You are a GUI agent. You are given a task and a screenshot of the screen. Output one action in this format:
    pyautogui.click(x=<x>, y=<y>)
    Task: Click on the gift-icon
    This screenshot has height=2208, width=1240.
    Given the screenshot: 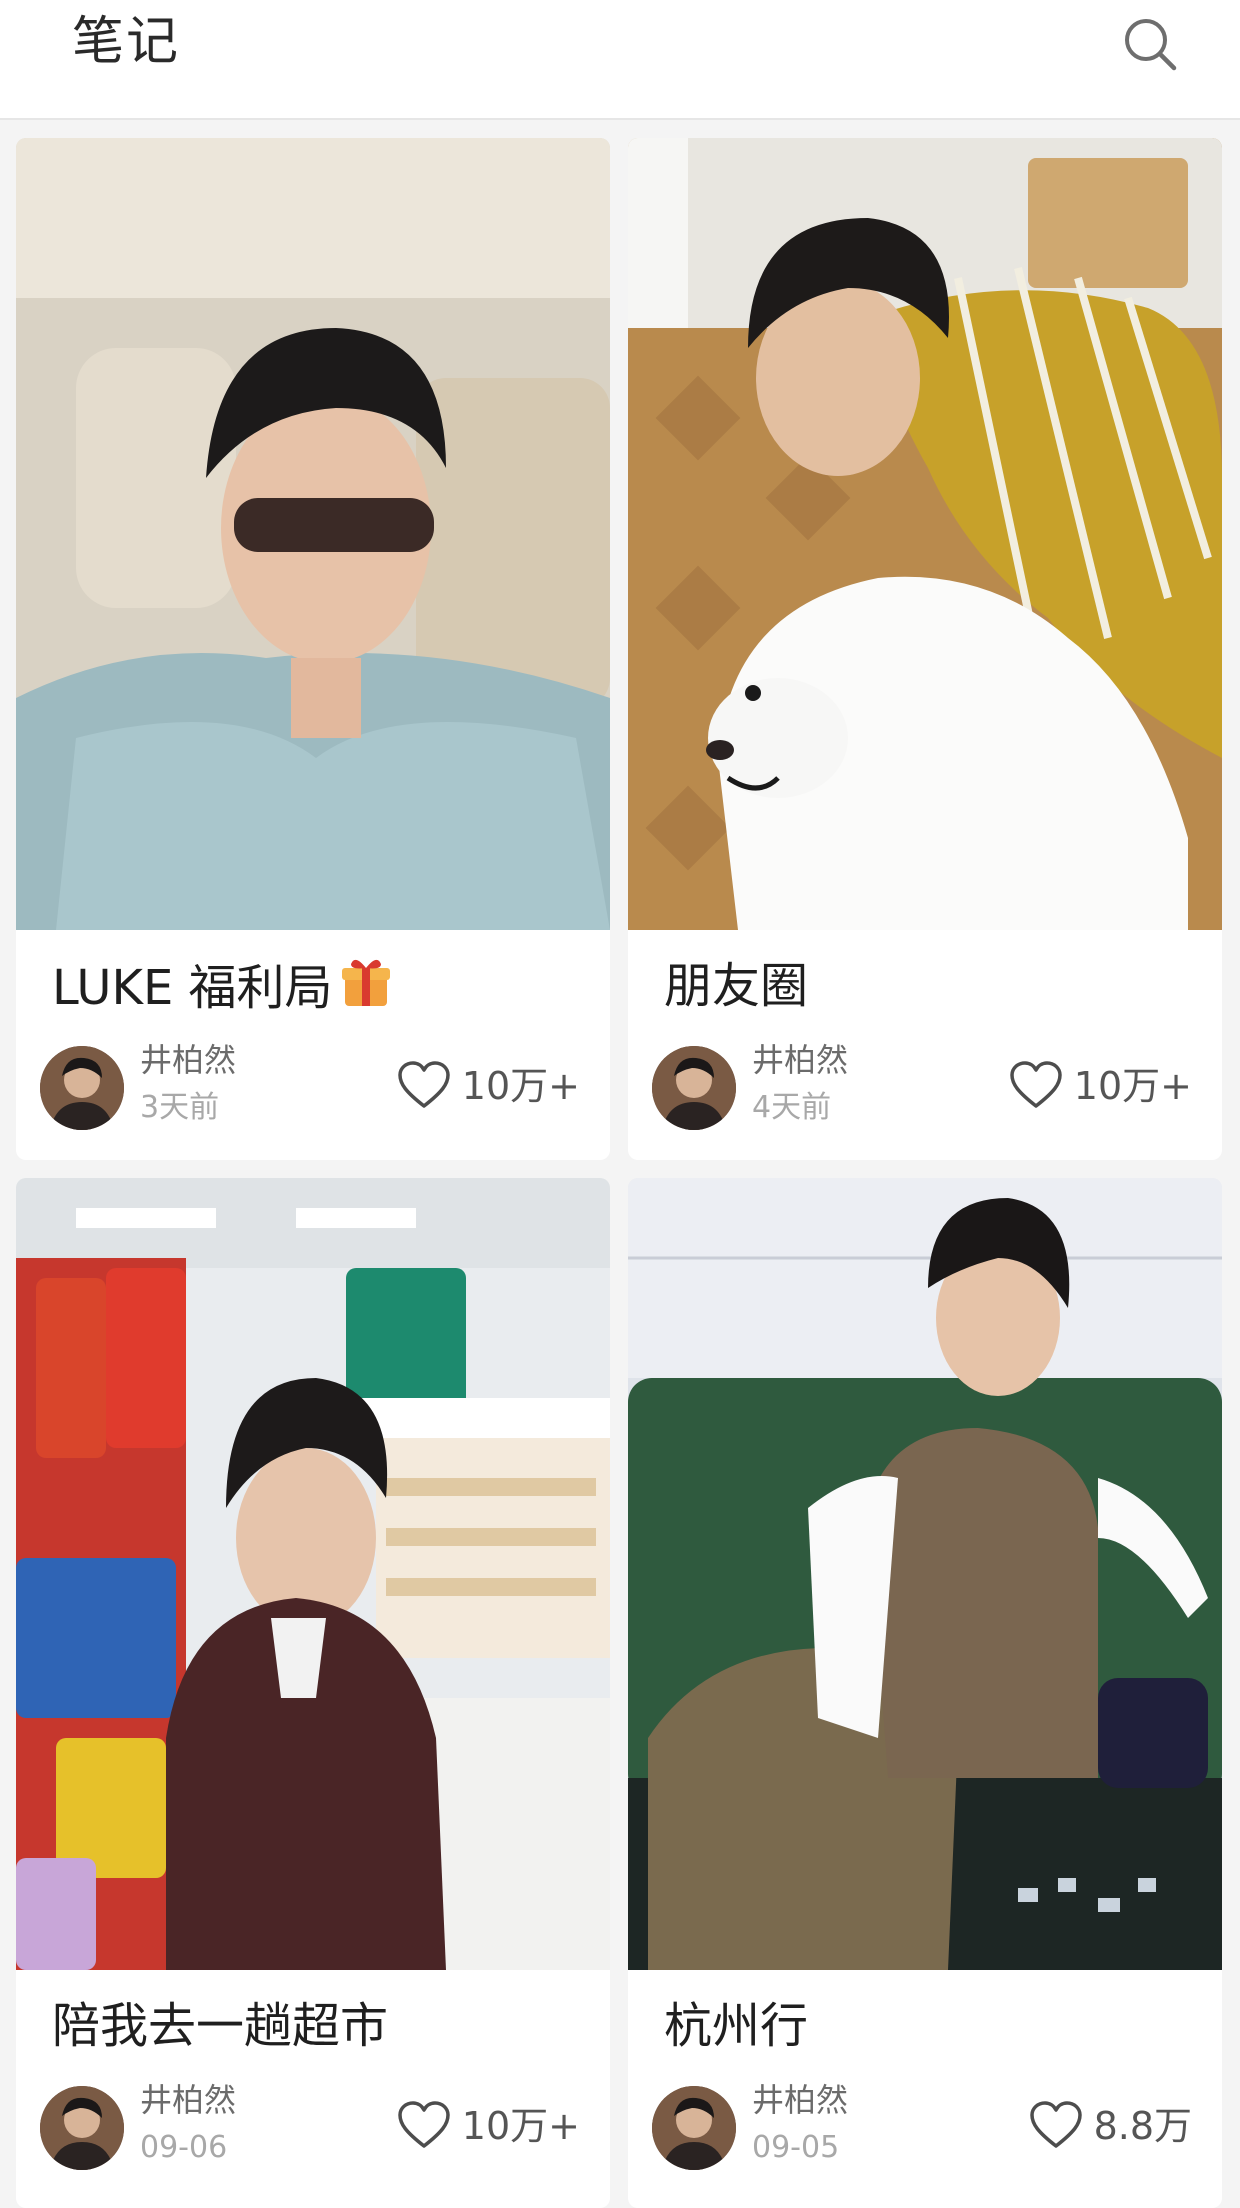 What is the action you would take?
    pyautogui.click(x=366, y=983)
    